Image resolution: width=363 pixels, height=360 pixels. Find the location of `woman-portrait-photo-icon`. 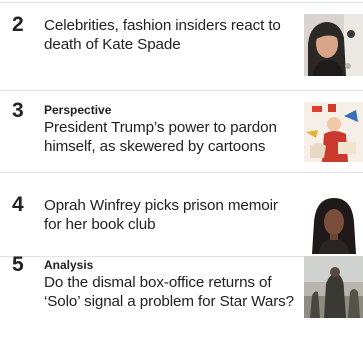

woman-portrait-photo-icon is located at coordinates (333, 45).